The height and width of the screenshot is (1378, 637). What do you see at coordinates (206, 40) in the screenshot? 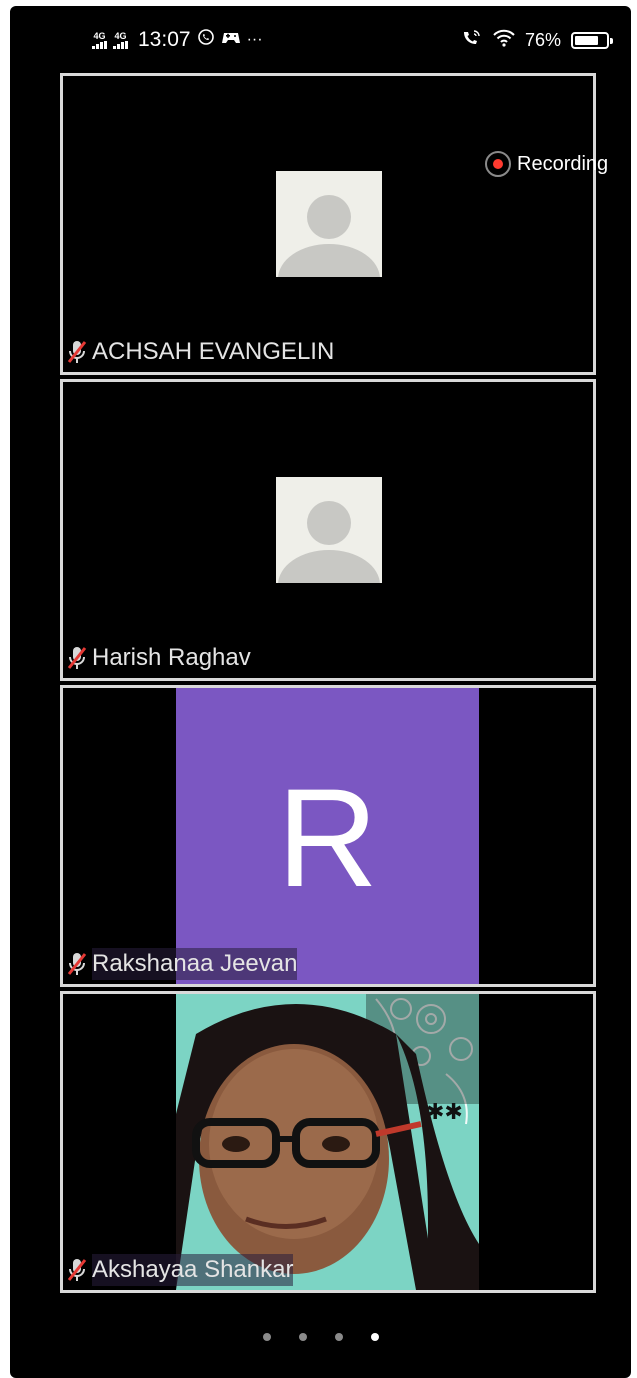
I see `whatsapp-icon` at bounding box center [206, 40].